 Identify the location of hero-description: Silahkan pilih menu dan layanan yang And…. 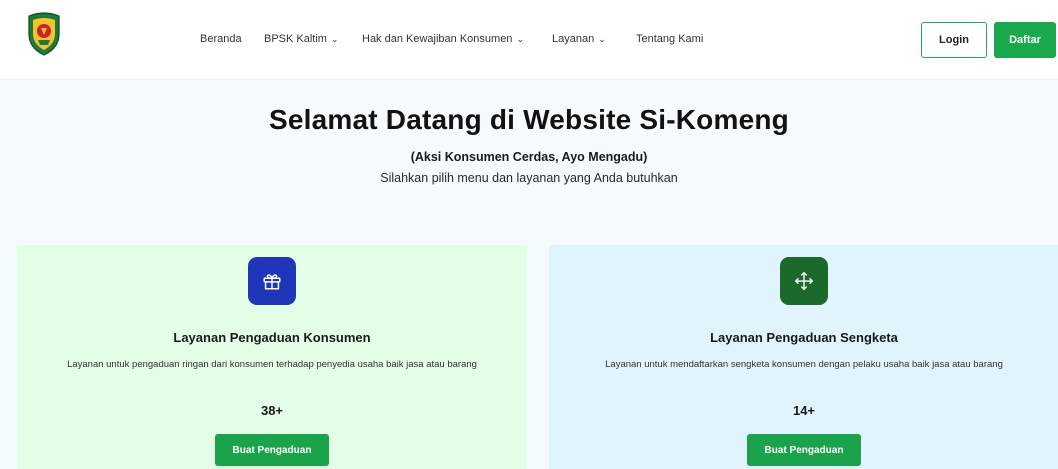
(529, 178).